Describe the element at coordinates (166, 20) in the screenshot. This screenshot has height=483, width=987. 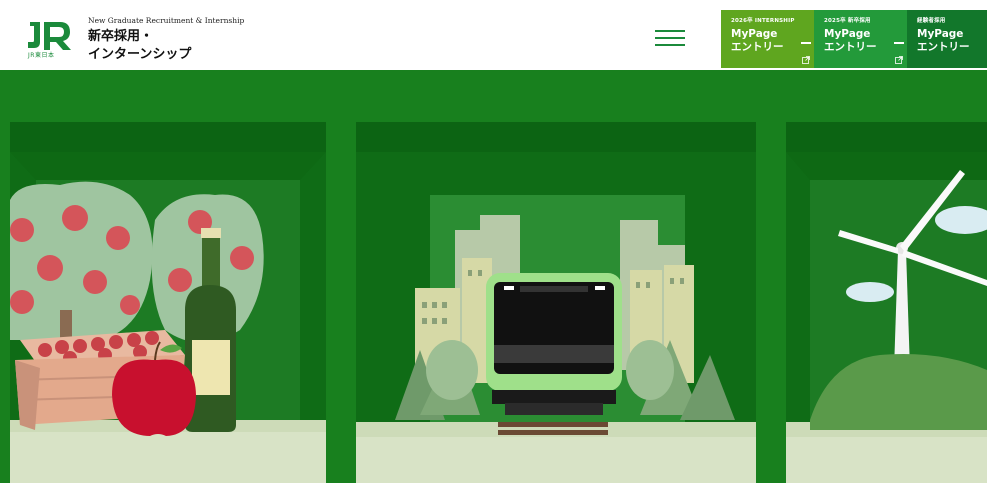
I see `site-title-english: New Graduate Recruitment & Internship` at that location.